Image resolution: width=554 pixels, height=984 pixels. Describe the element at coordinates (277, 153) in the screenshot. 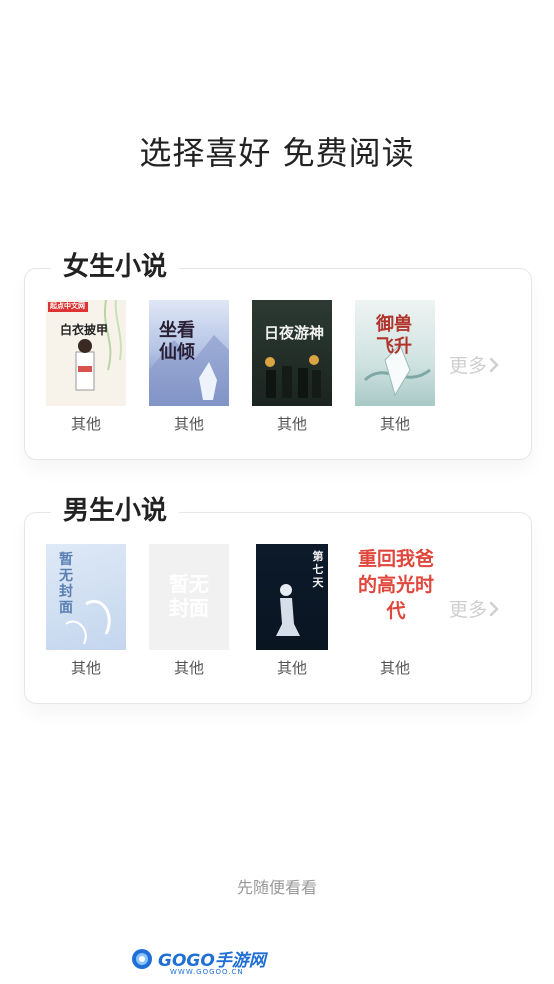

I see `page-title: 选择喜好 免费阅读` at that location.